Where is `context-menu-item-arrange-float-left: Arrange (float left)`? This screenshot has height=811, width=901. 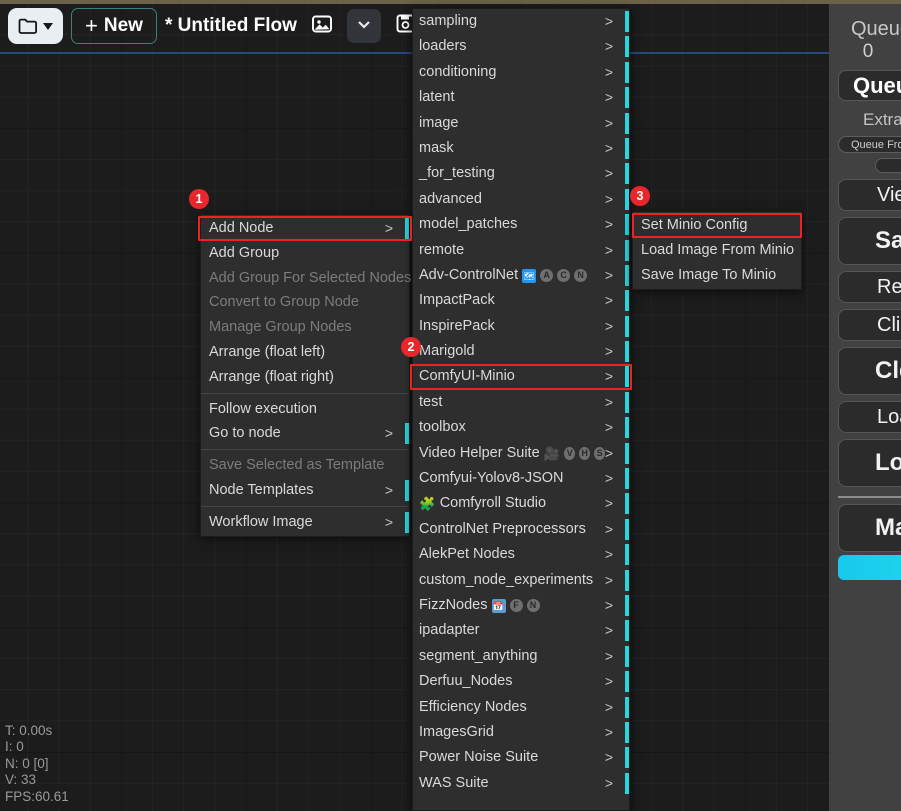 context-menu-item-arrange-float-left: Arrange (float left) is located at coordinates (305, 352).